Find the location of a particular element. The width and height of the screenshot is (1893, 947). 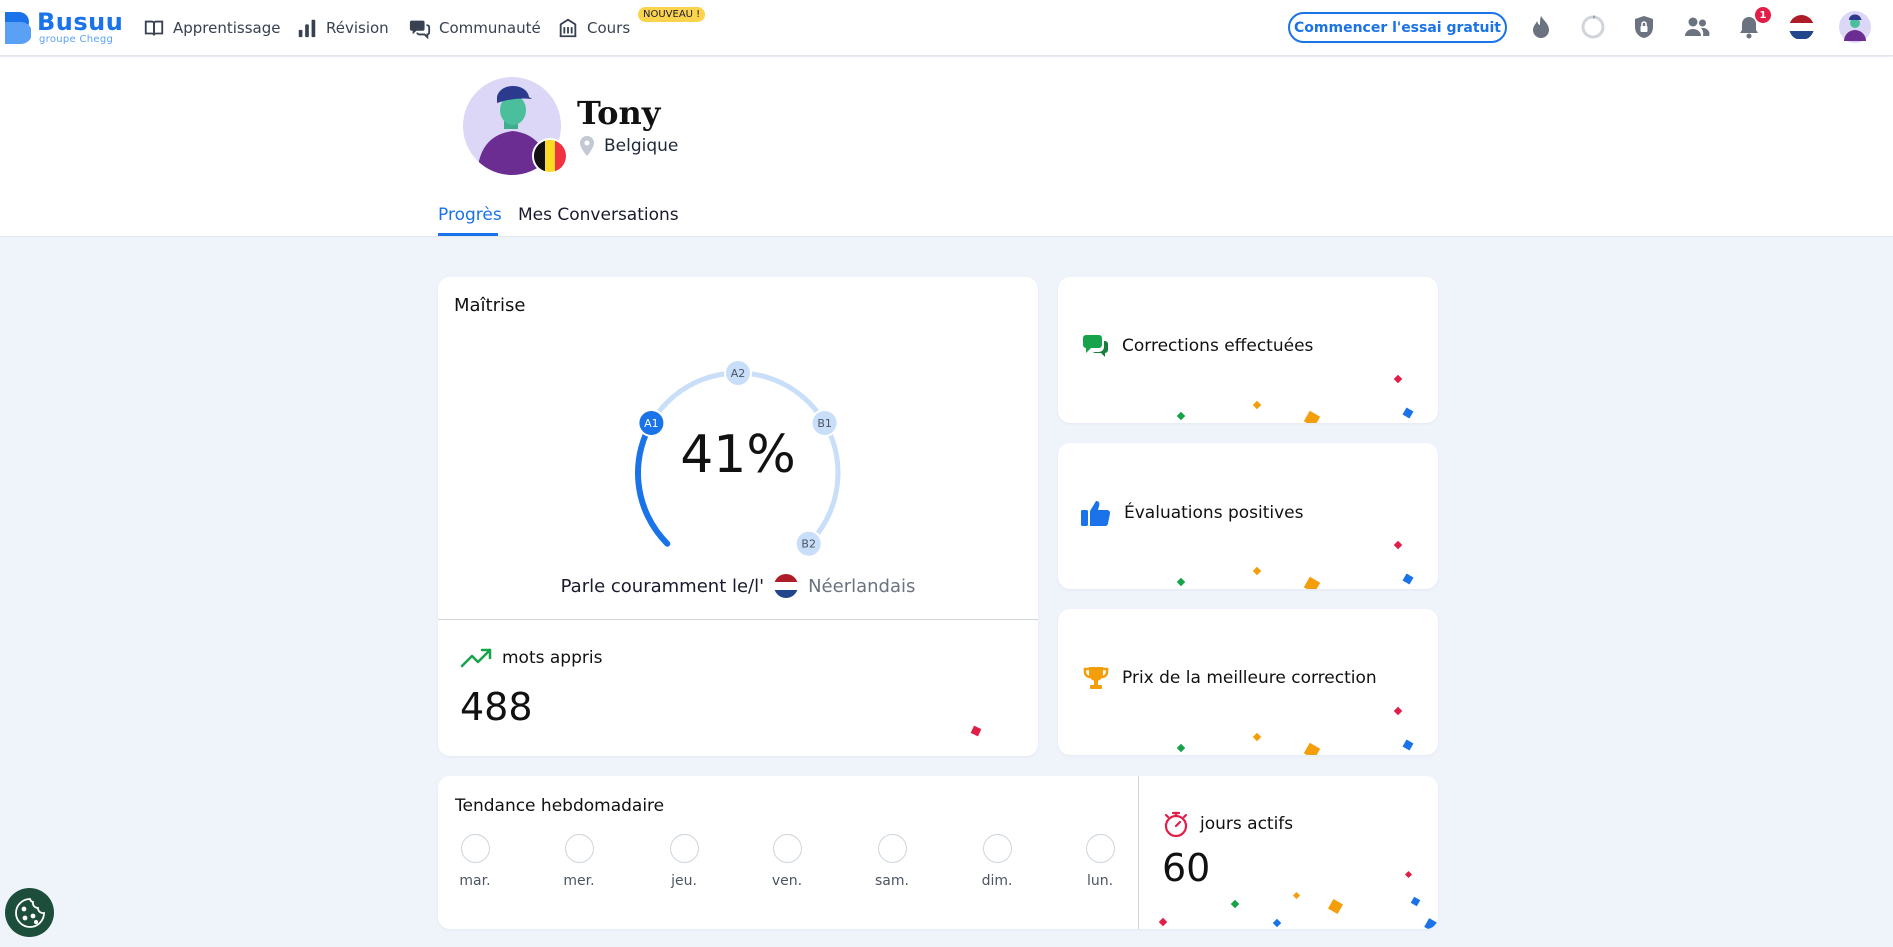

friends-icon is located at coordinates (1697, 27).